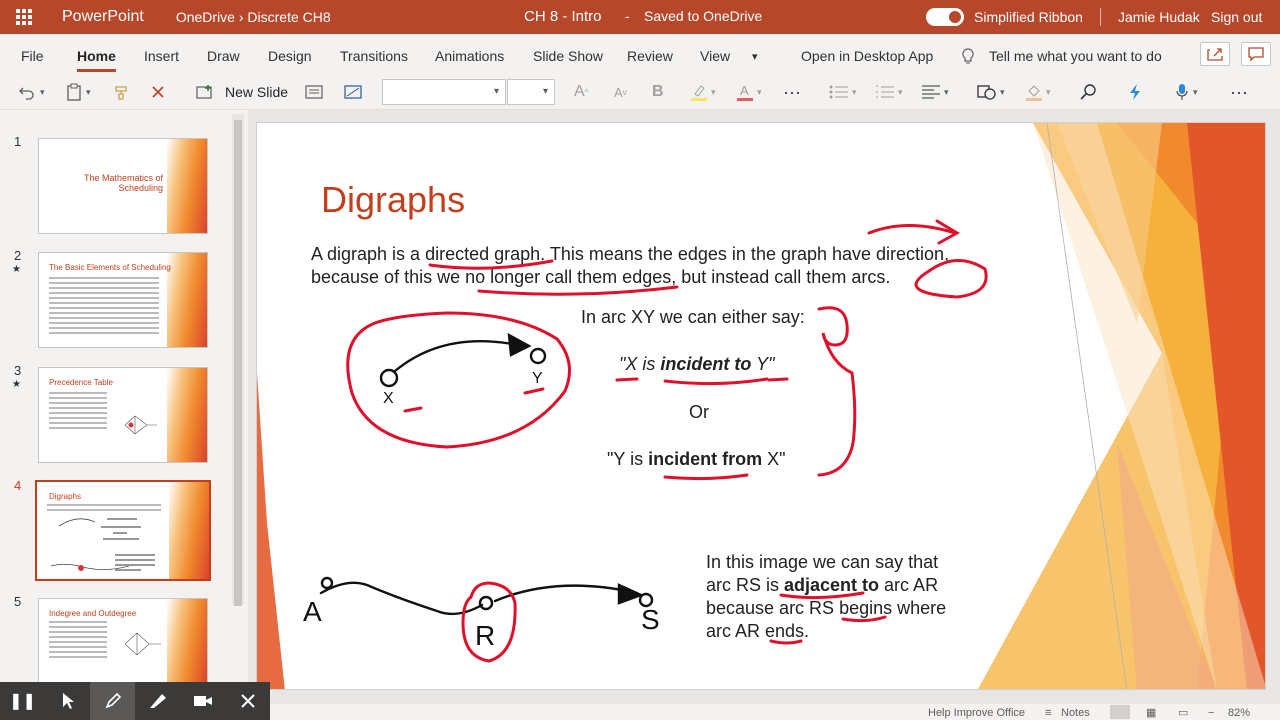 The height and width of the screenshot is (720, 1280). I want to click on thumbnail-title: Indegree and Outdegree, so click(93, 613).